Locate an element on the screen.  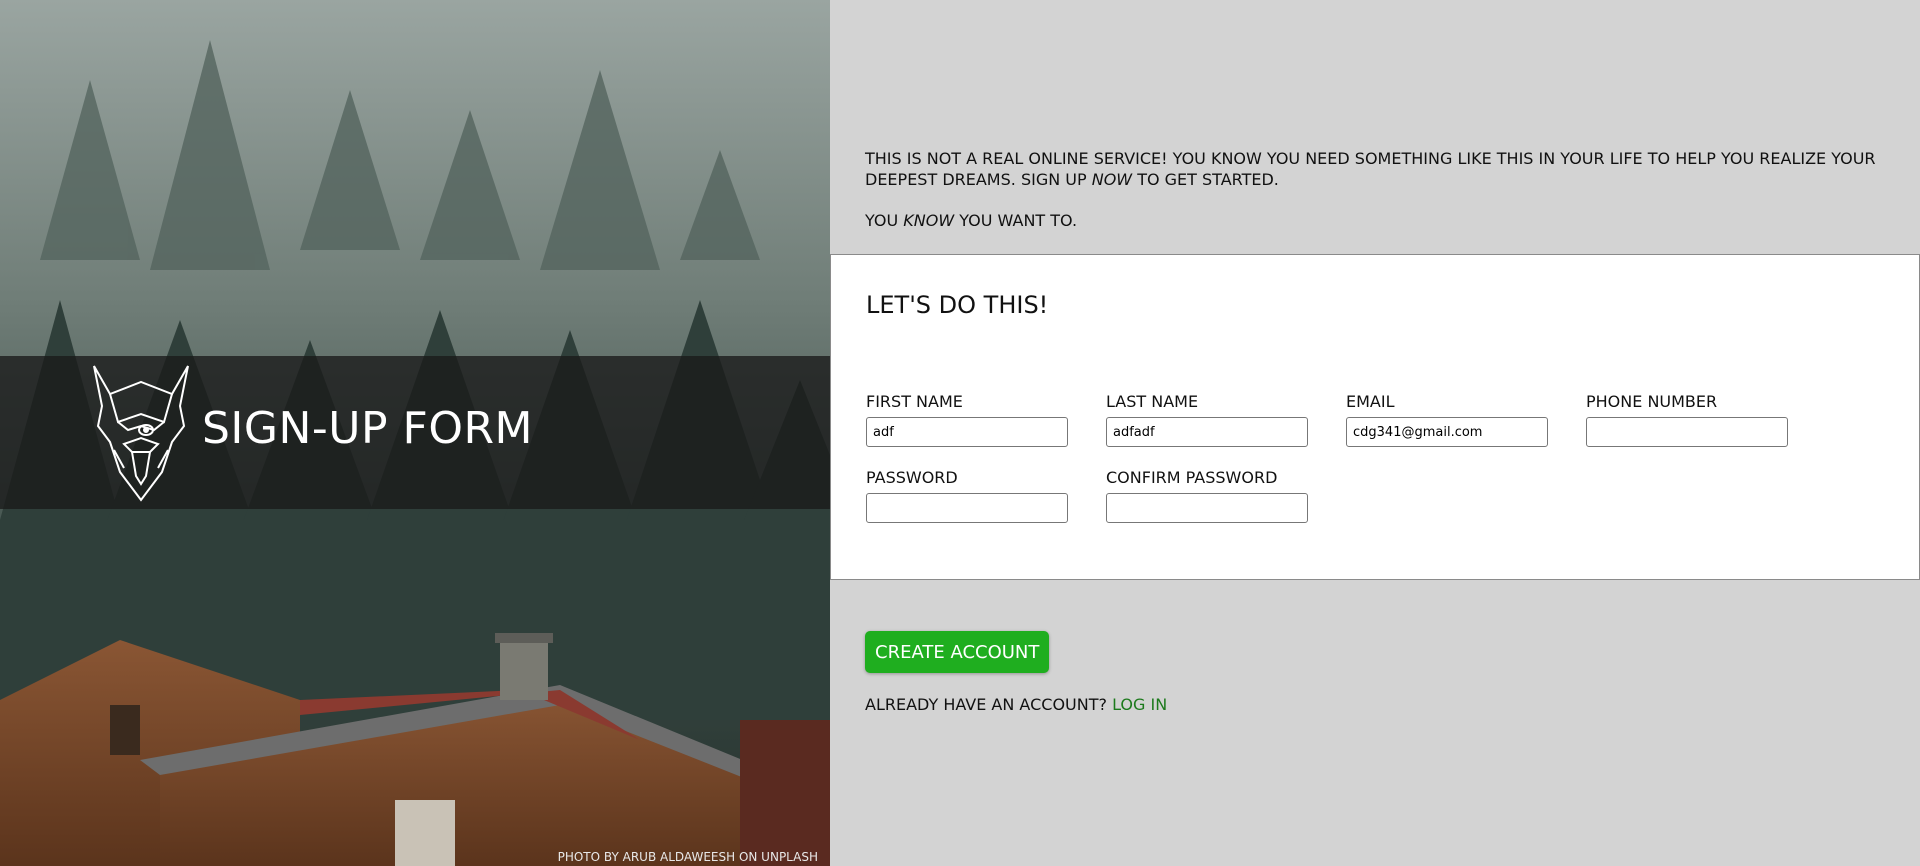
login-prompt-text: ALREADY HAVE AN ACCOUNT? is located at coordinates (989, 704).